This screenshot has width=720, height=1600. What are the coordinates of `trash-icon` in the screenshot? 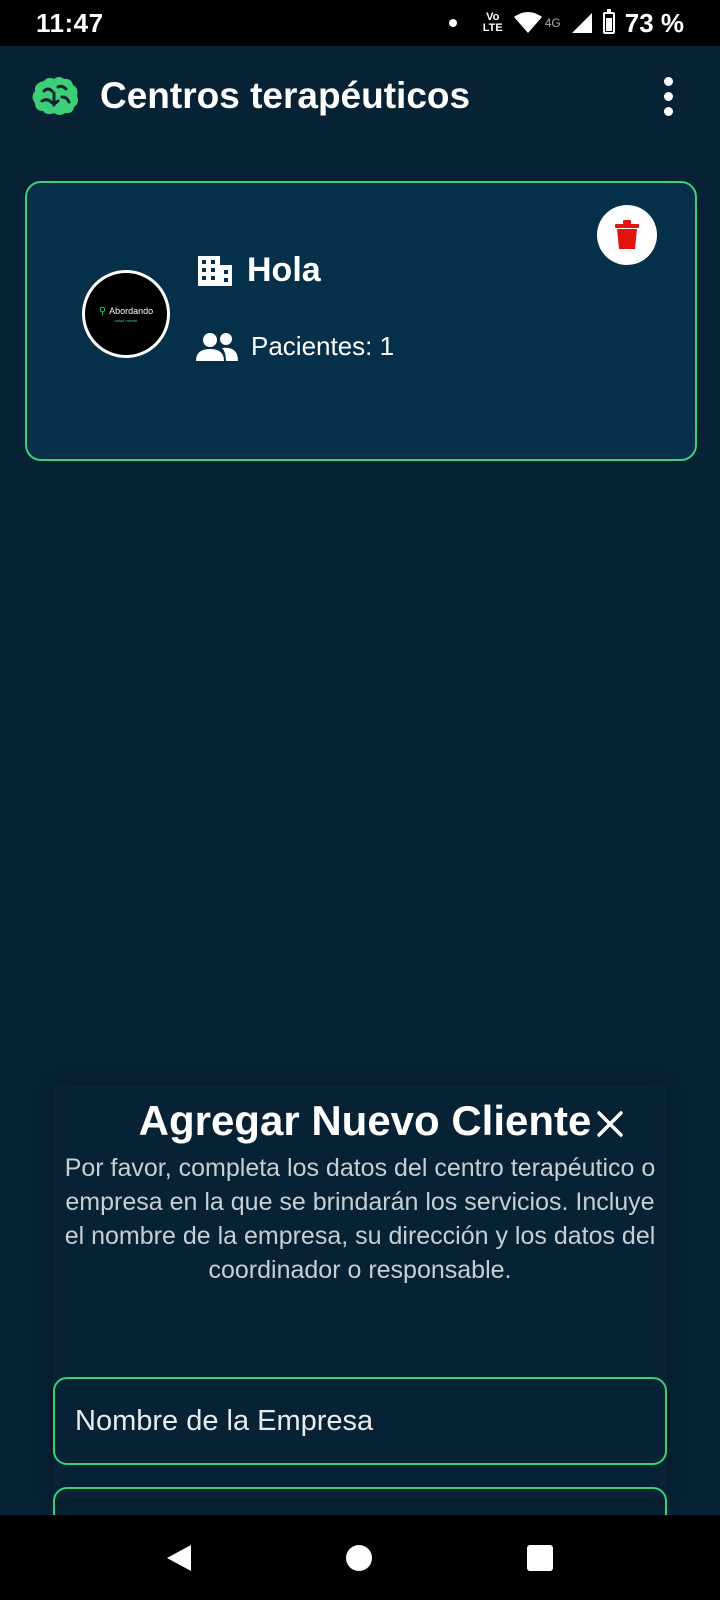 It's located at (627, 234).